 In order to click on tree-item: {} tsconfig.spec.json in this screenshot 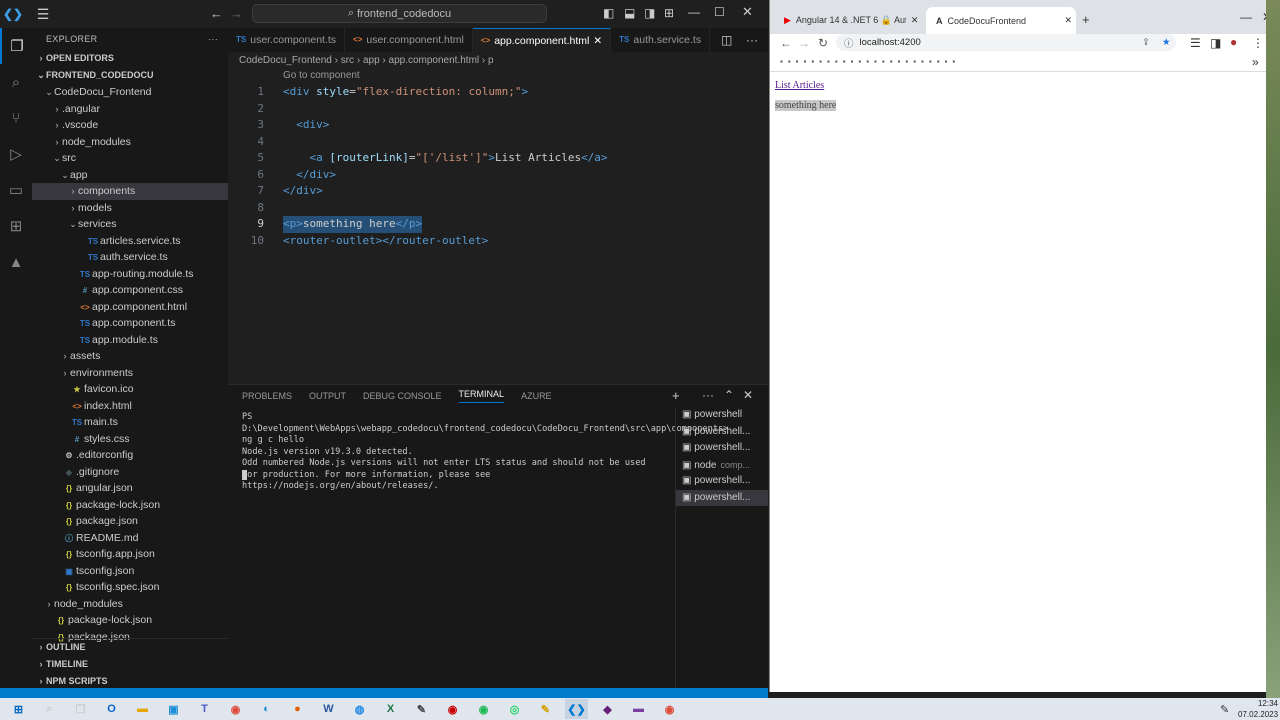, I will do `click(130, 587)`.